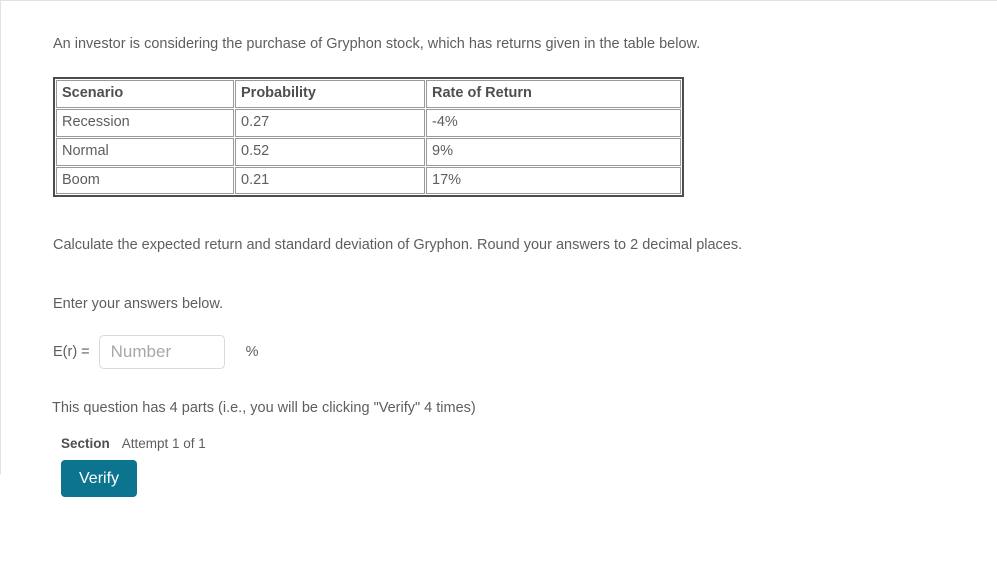 The image size is (997, 573). What do you see at coordinates (553, 122) in the screenshot?
I see `cell-rate-of-return: -4%` at bounding box center [553, 122].